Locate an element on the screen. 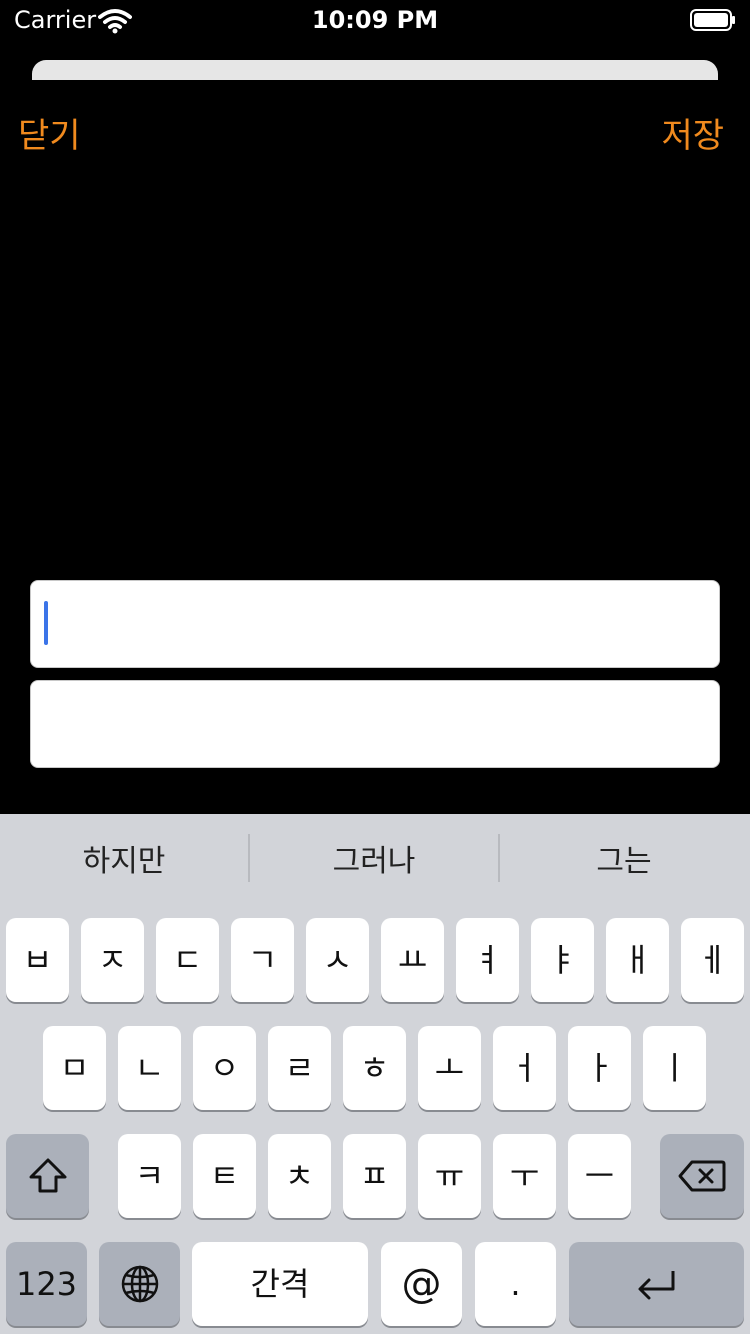 This screenshot has height=1334, width=750. sheet-top is located at coordinates (375, 90).